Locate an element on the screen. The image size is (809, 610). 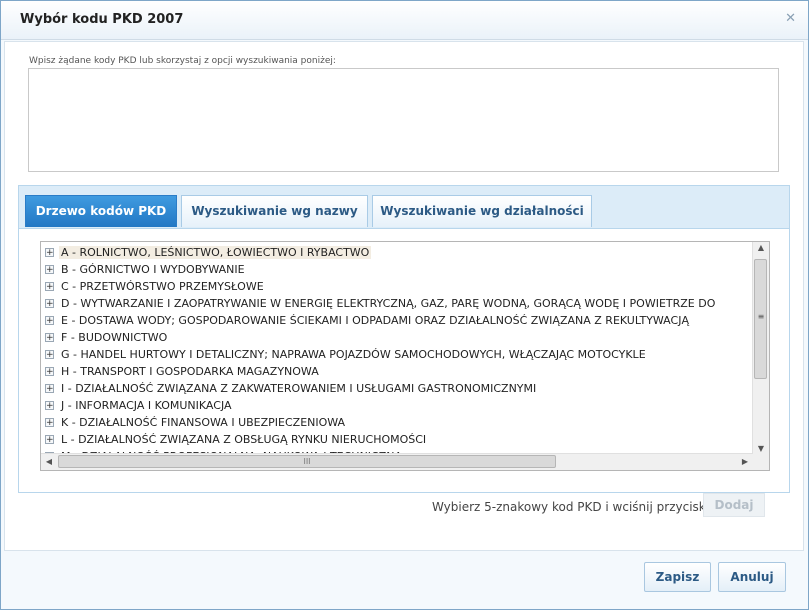
tree-item: + C - PRZETWÓRSTWO PRZEMYSŁOWE is located at coordinates (155, 286).